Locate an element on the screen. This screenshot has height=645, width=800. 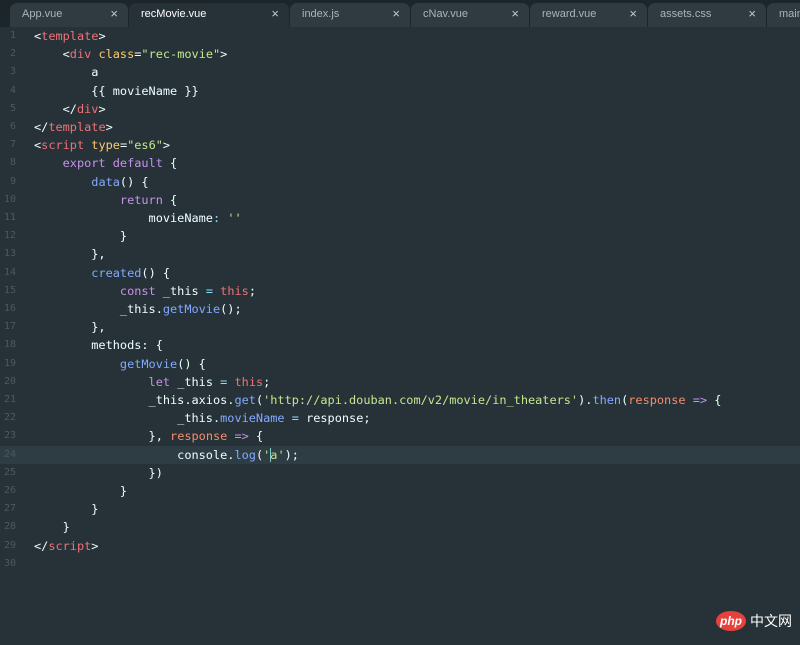
code-line: }) is located at coordinates (98, 473).